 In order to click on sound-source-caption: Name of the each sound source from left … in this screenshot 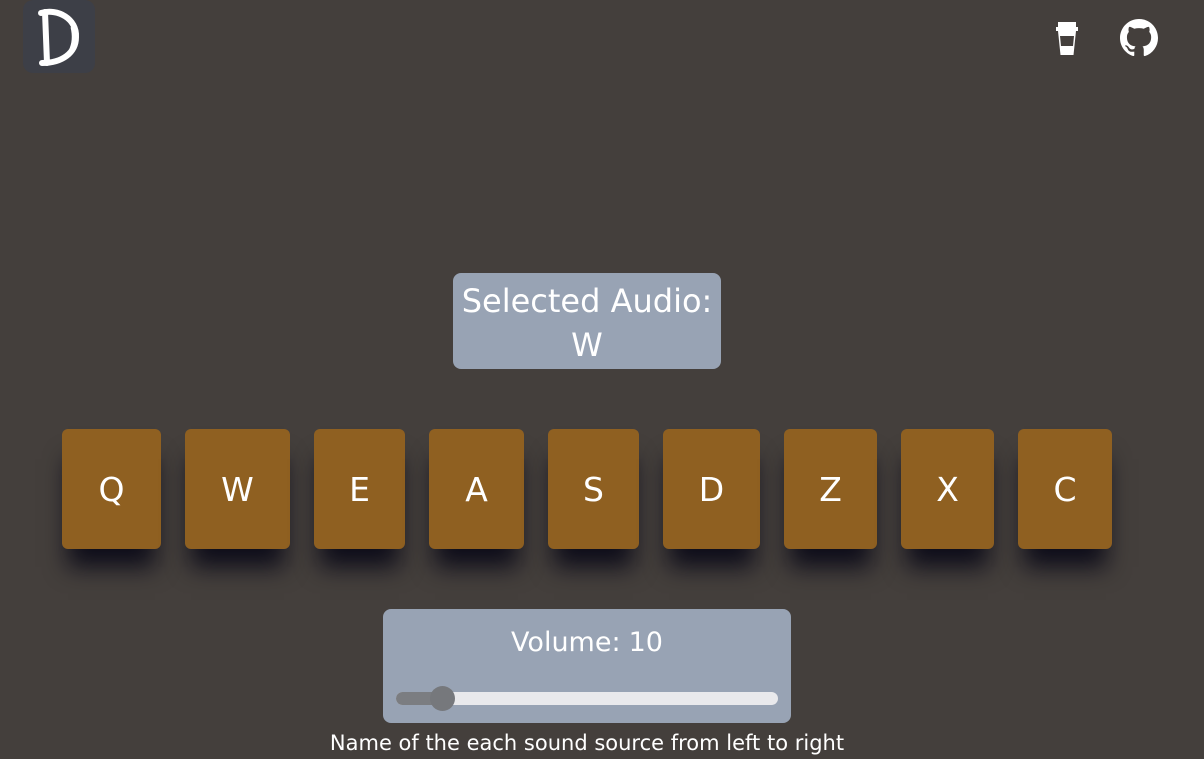, I will do `click(587, 743)`.